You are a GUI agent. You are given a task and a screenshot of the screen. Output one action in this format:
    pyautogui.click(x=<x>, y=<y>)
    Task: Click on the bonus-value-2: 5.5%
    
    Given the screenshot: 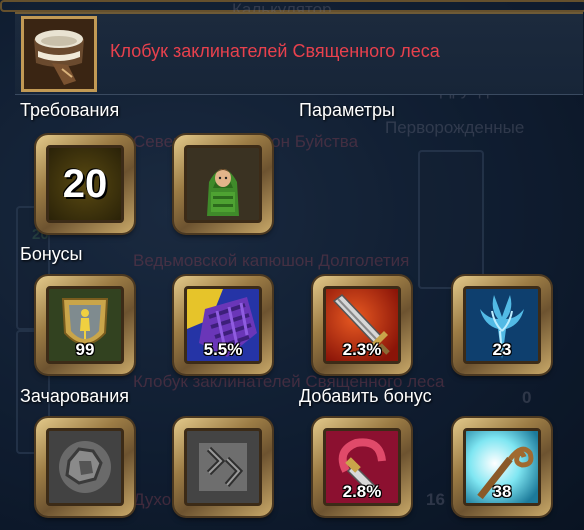 What is the action you would take?
    pyautogui.click(x=223, y=349)
    